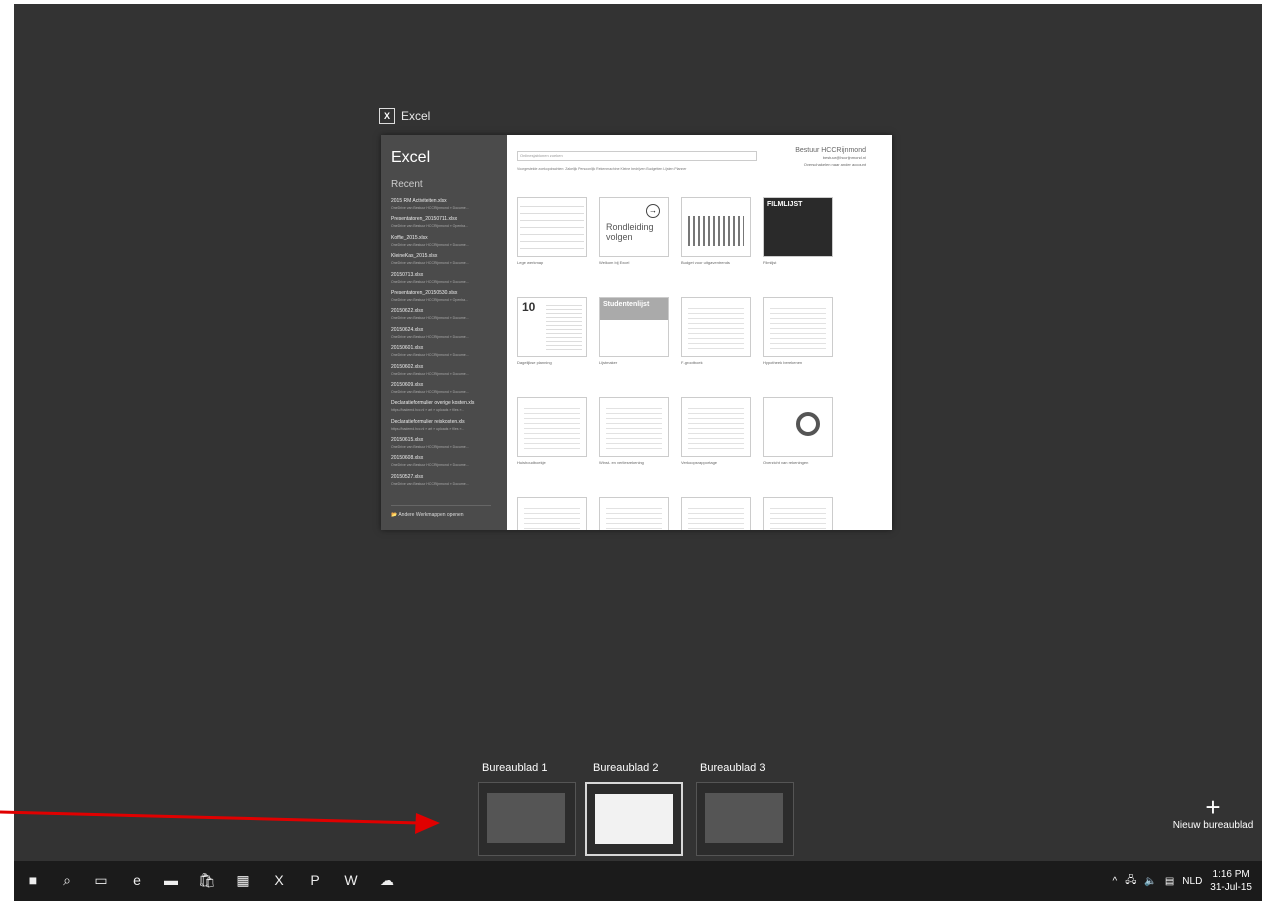  I want to click on open-other-workbooks-link: 📂 Andere Werkmappen openen, so click(441, 511).